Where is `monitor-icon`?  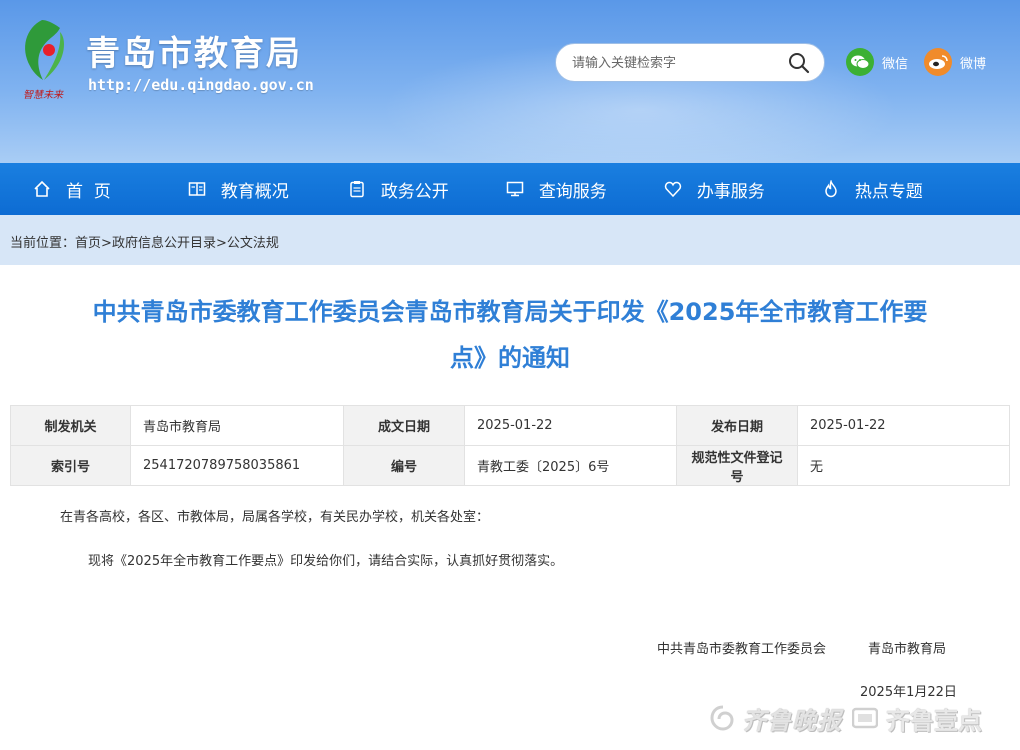 monitor-icon is located at coordinates (515, 189).